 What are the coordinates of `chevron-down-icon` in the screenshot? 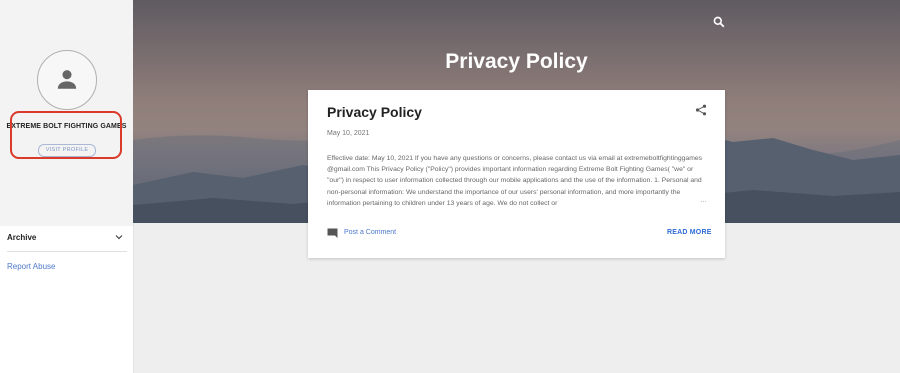 It's located at (119, 237).